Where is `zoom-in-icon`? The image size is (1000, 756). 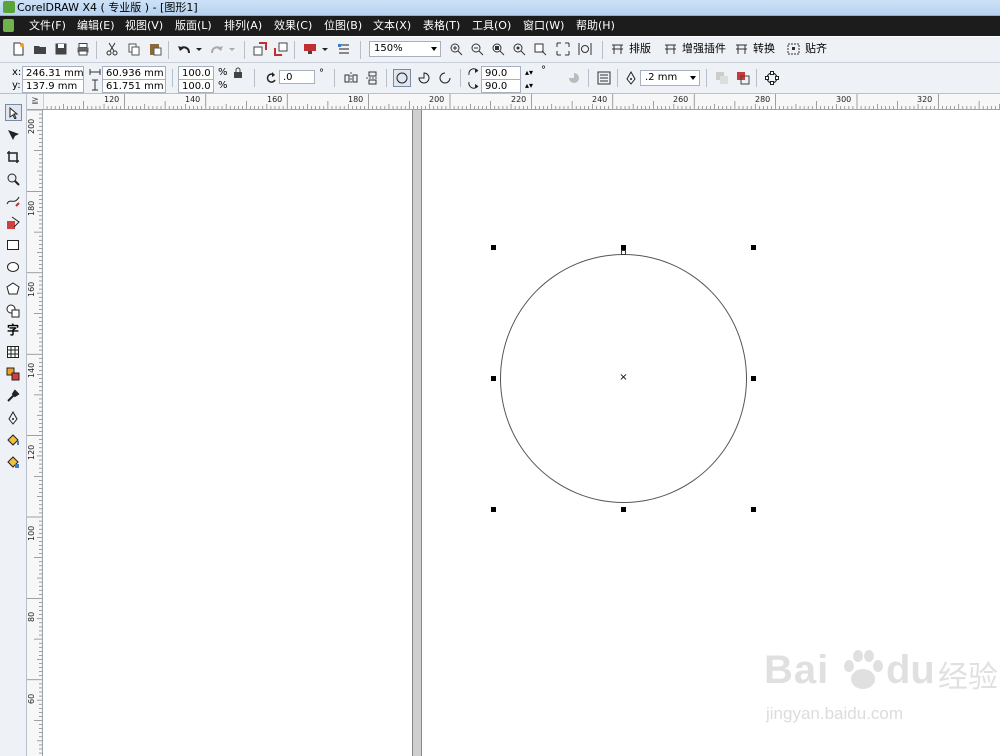
zoom-in-icon is located at coordinates (456, 49).